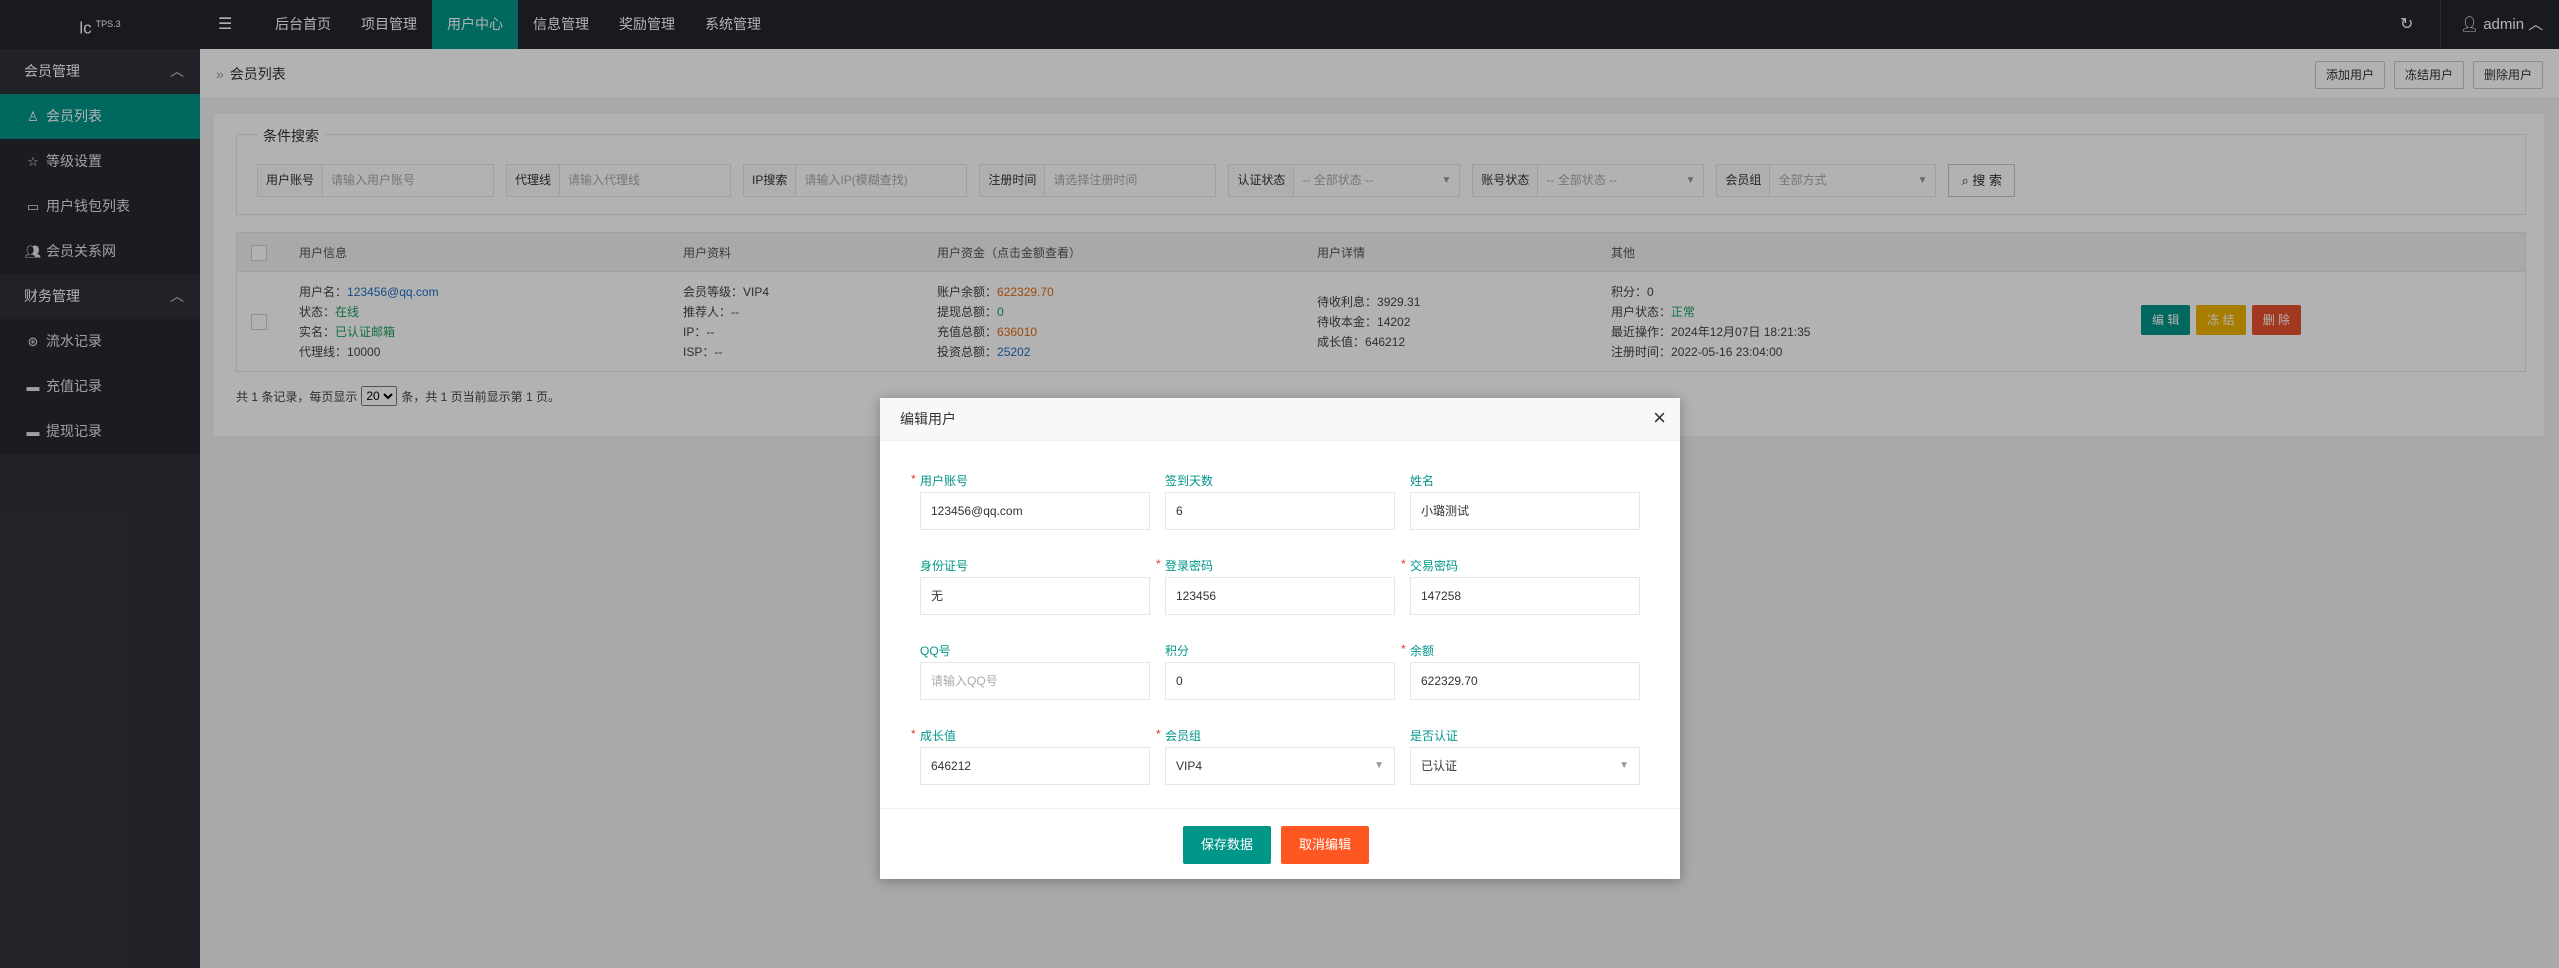 Image resolution: width=2559 pixels, height=968 pixels. I want to click on field-member-group: * 会员组 VIP4 ▼, so click(1275, 756).